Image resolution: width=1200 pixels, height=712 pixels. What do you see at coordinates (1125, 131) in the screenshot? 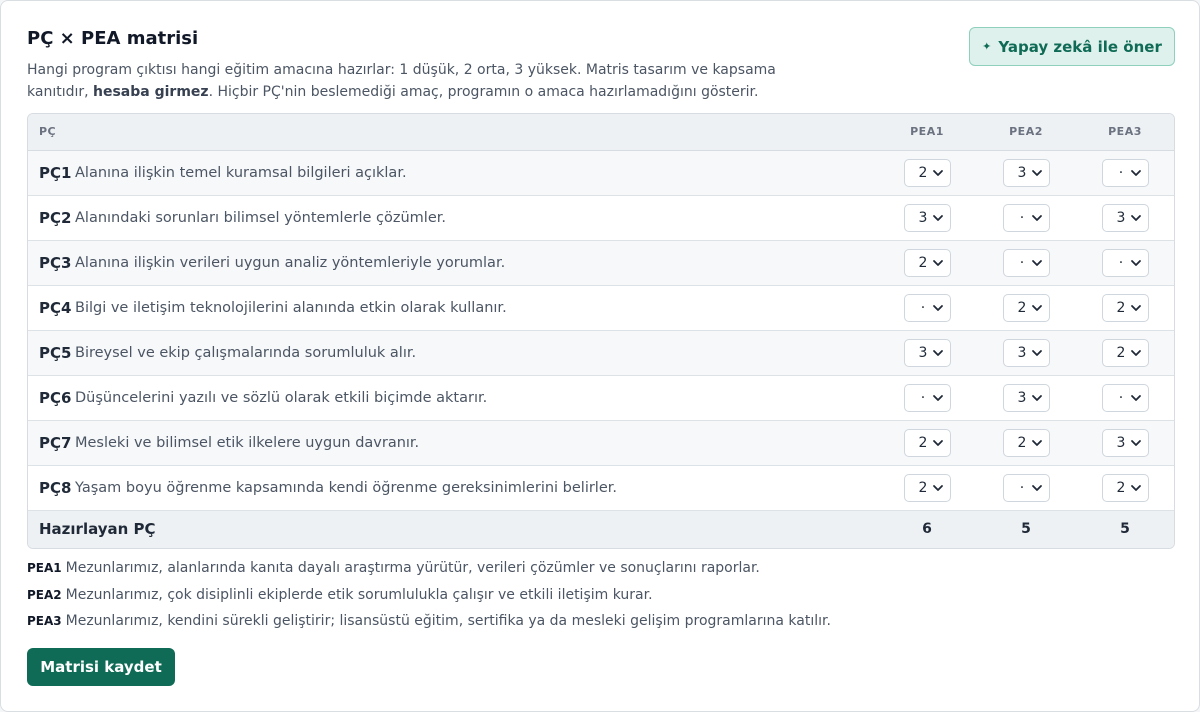
I see `column-header-pea3: PEA3` at bounding box center [1125, 131].